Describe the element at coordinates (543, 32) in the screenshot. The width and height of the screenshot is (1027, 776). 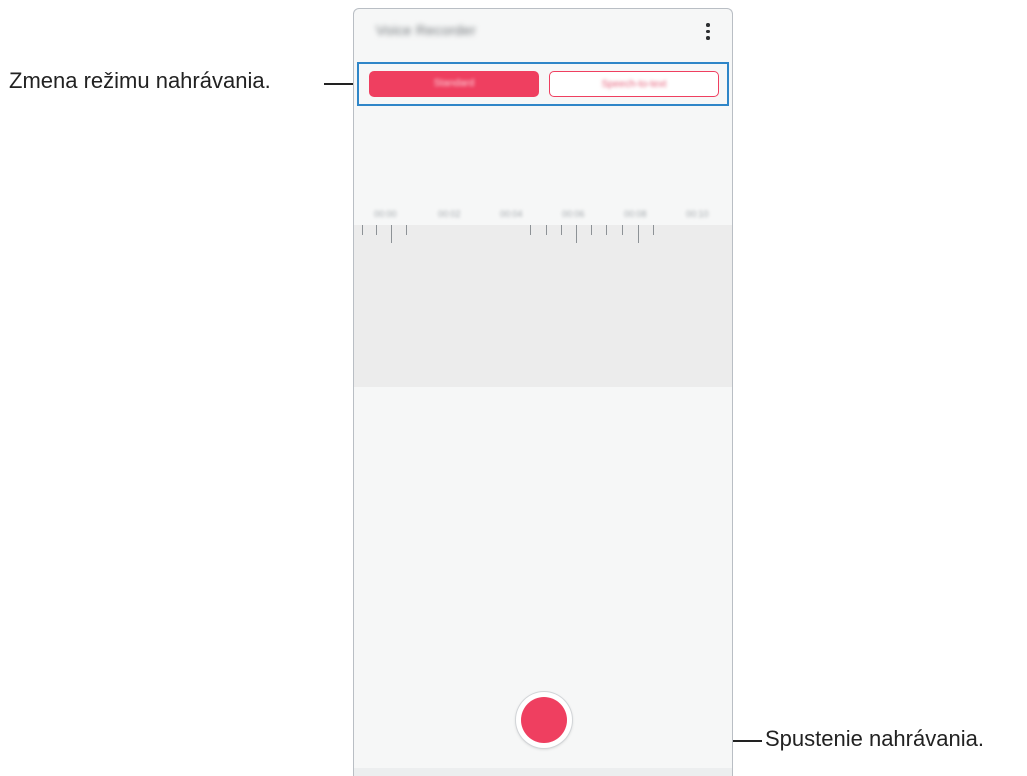
I see `app-bar: Voice Recorder` at that location.